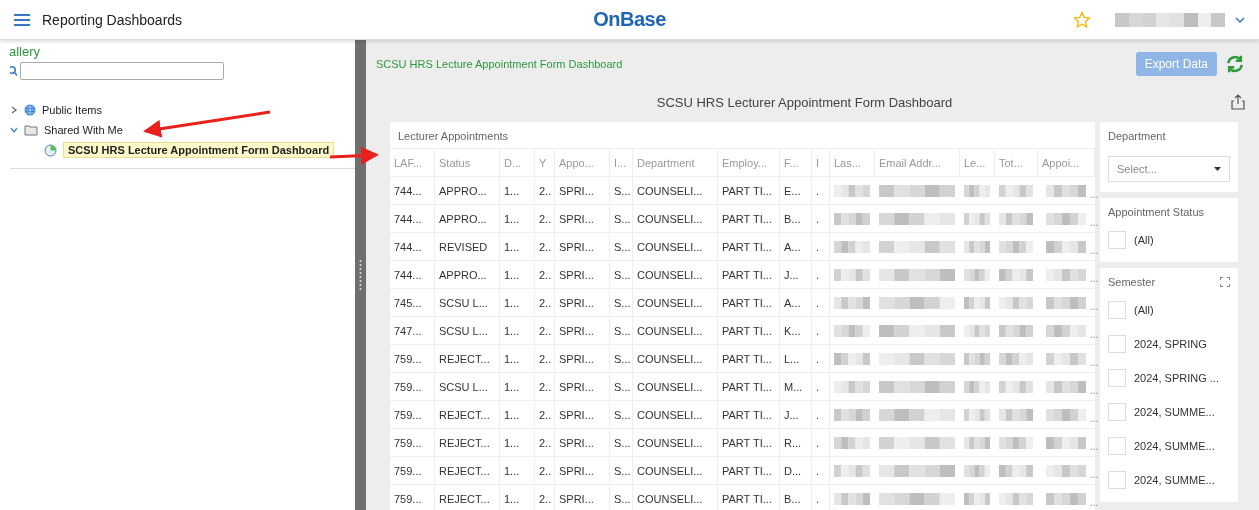 This screenshot has height=510, width=1259. What do you see at coordinates (14, 71) in the screenshot?
I see `search-icon` at bounding box center [14, 71].